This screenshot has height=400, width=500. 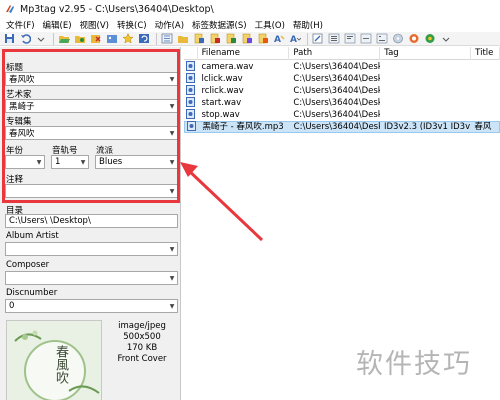 I want to click on annotation-arrow, so click(x=222, y=202).